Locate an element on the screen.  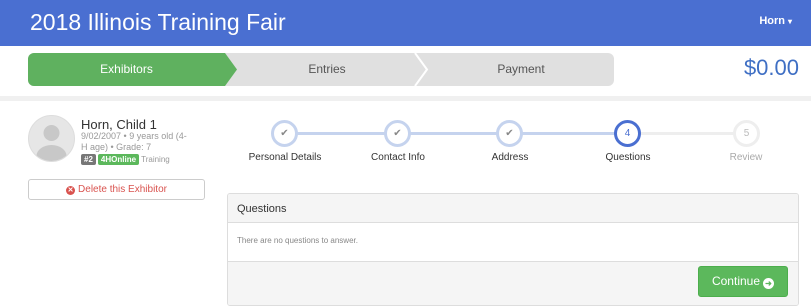
checkout-tabs: Exhibitors Entries Payment is located at coordinates (321, 69).